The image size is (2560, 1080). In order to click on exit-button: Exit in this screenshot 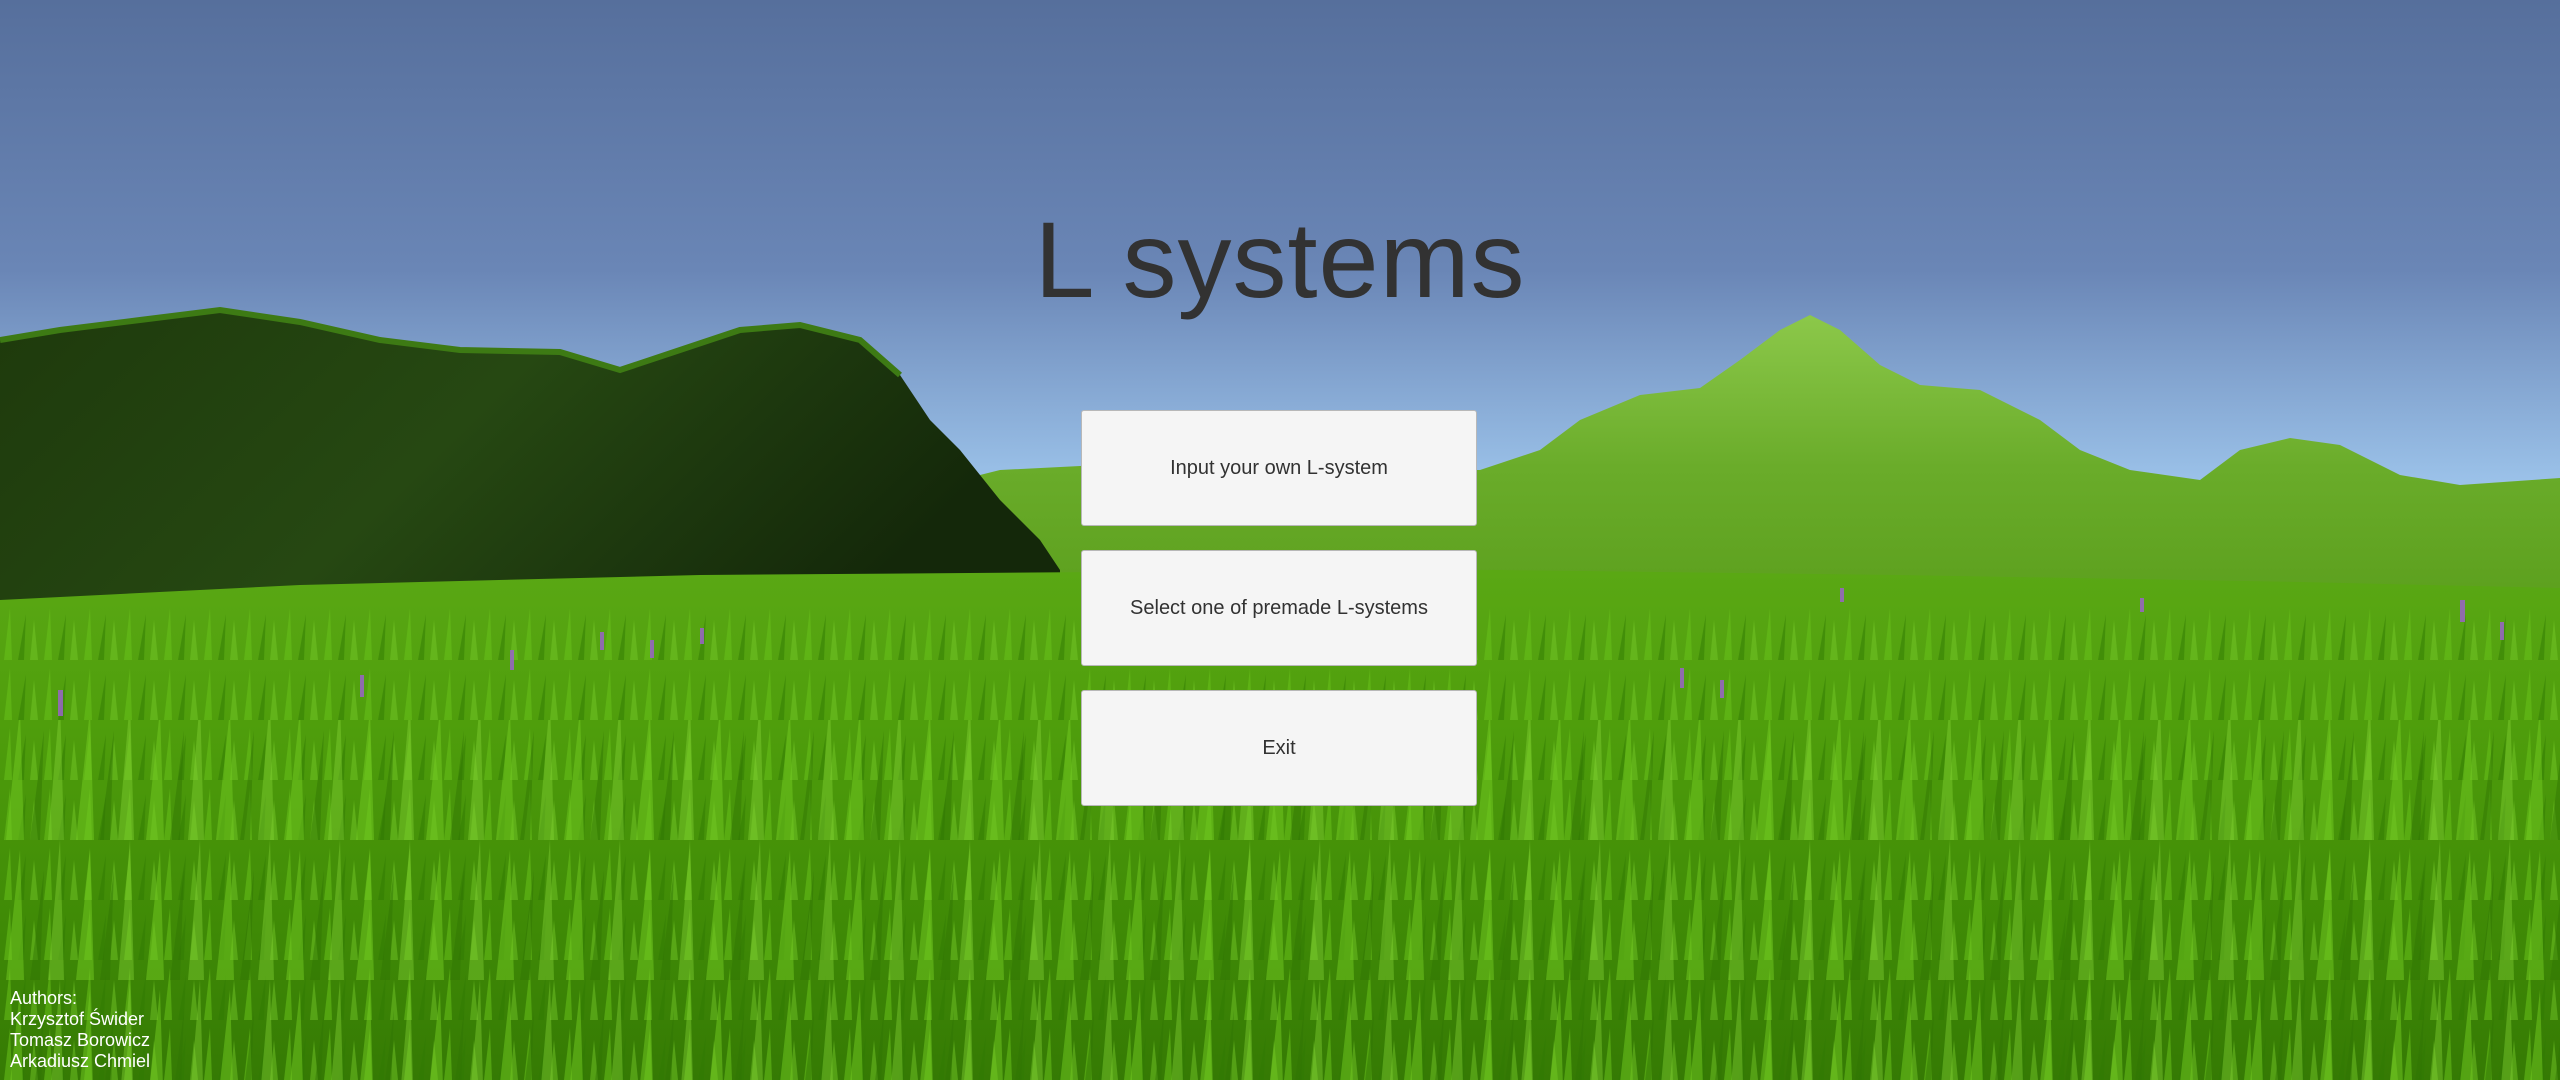, I will do `click(1279, 748)`.